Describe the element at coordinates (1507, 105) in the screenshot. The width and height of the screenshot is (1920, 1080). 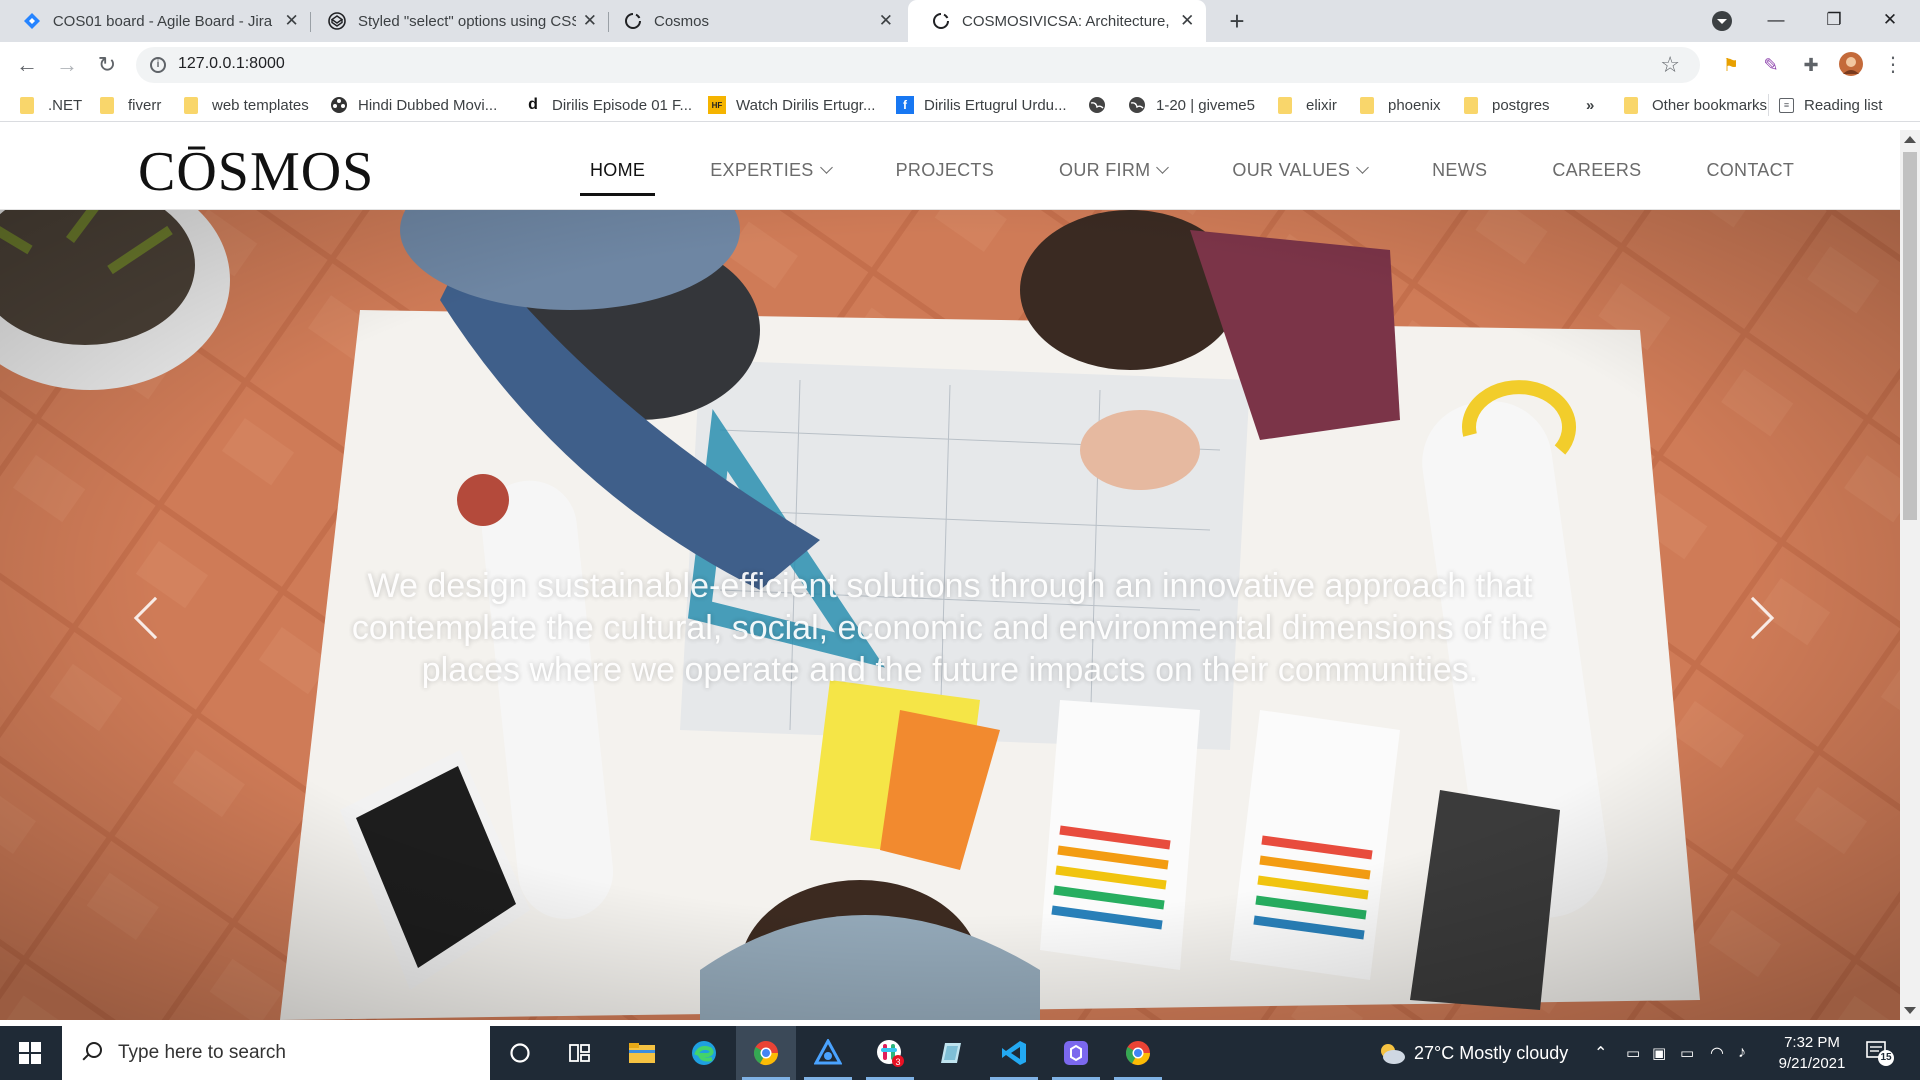
I see `bookmark-folder: postgres` at that location.